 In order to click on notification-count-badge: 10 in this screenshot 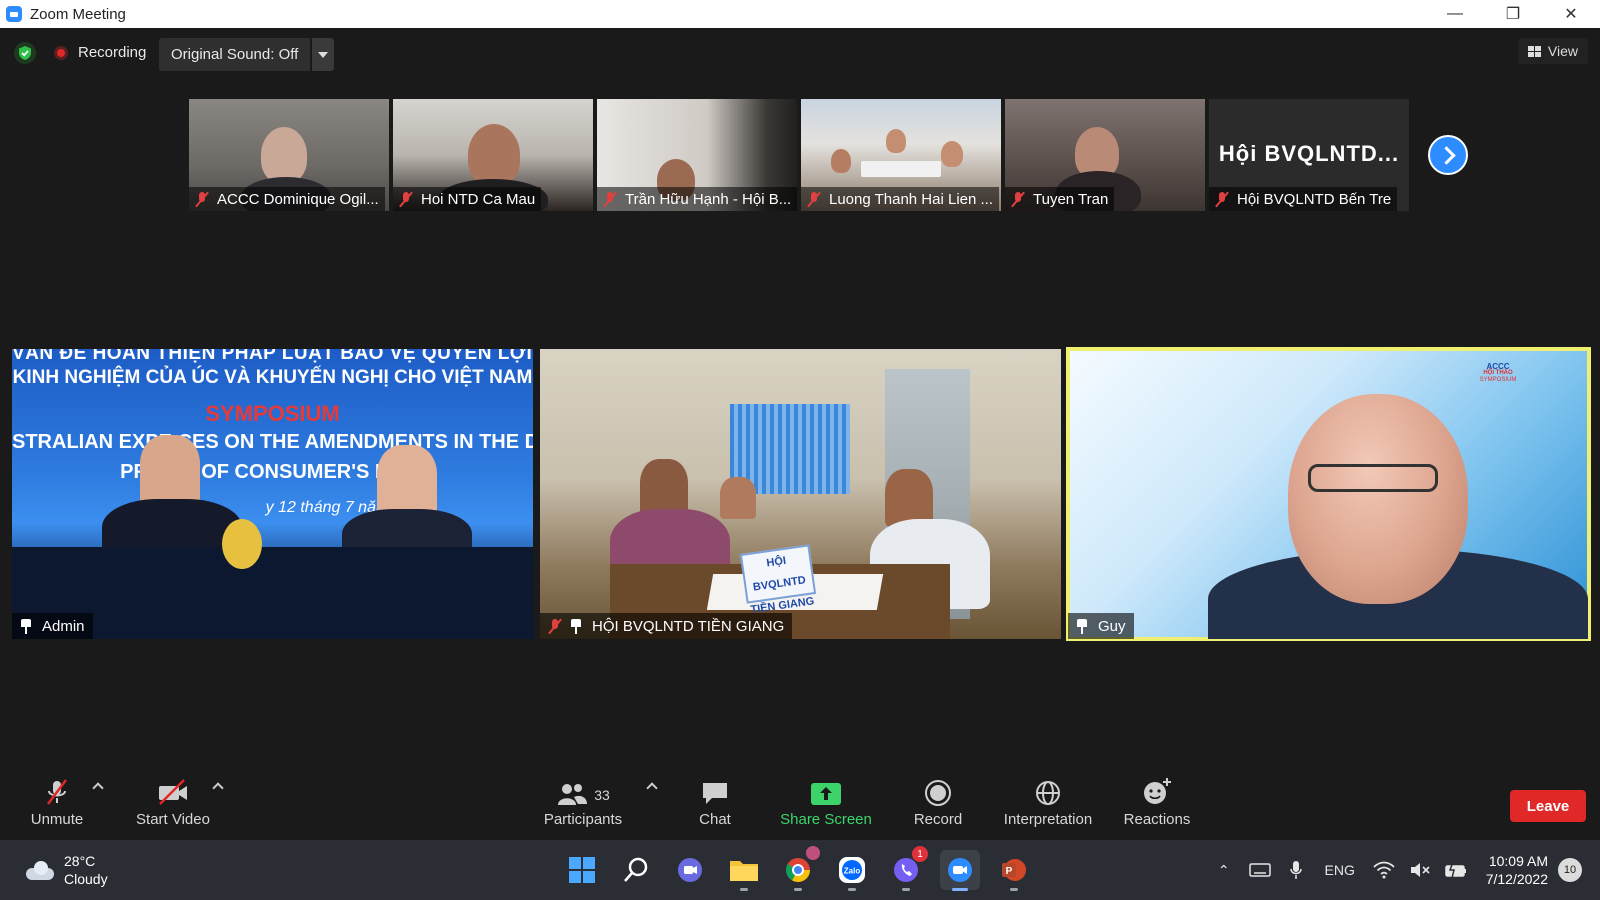, I will do `click(1570, 870)`.